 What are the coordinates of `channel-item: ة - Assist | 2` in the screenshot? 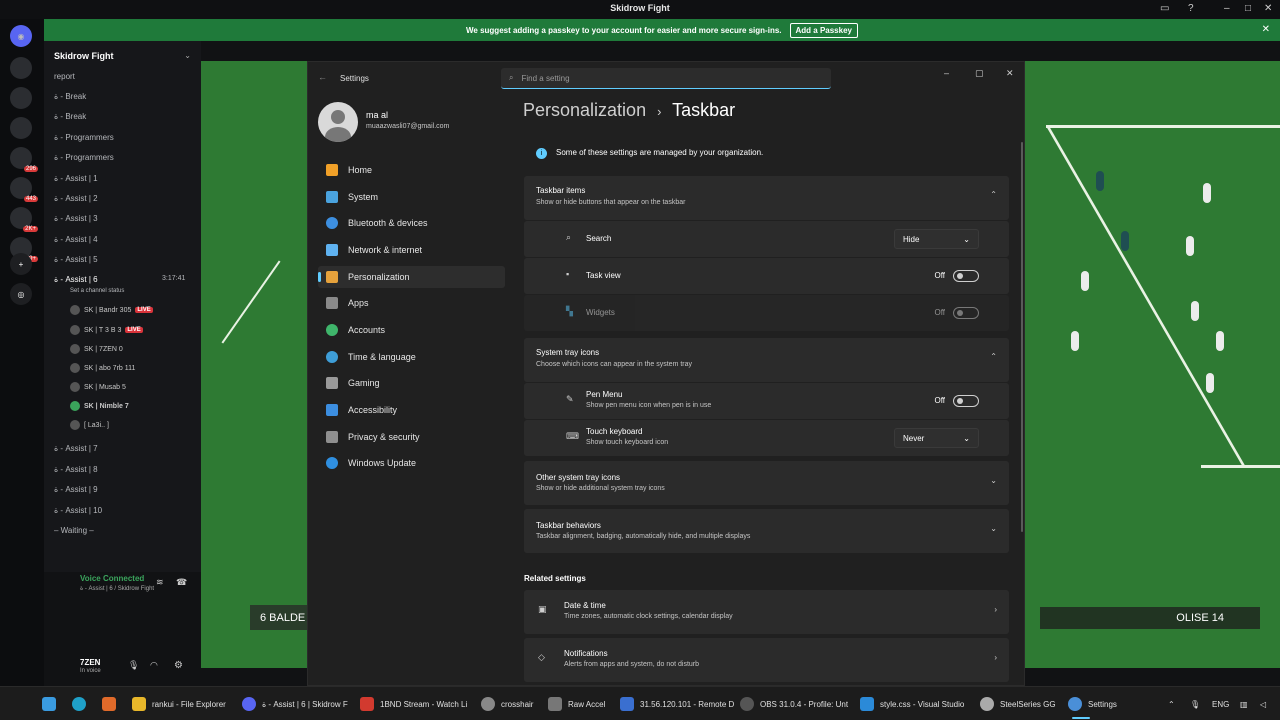 It's located at (76, 198).